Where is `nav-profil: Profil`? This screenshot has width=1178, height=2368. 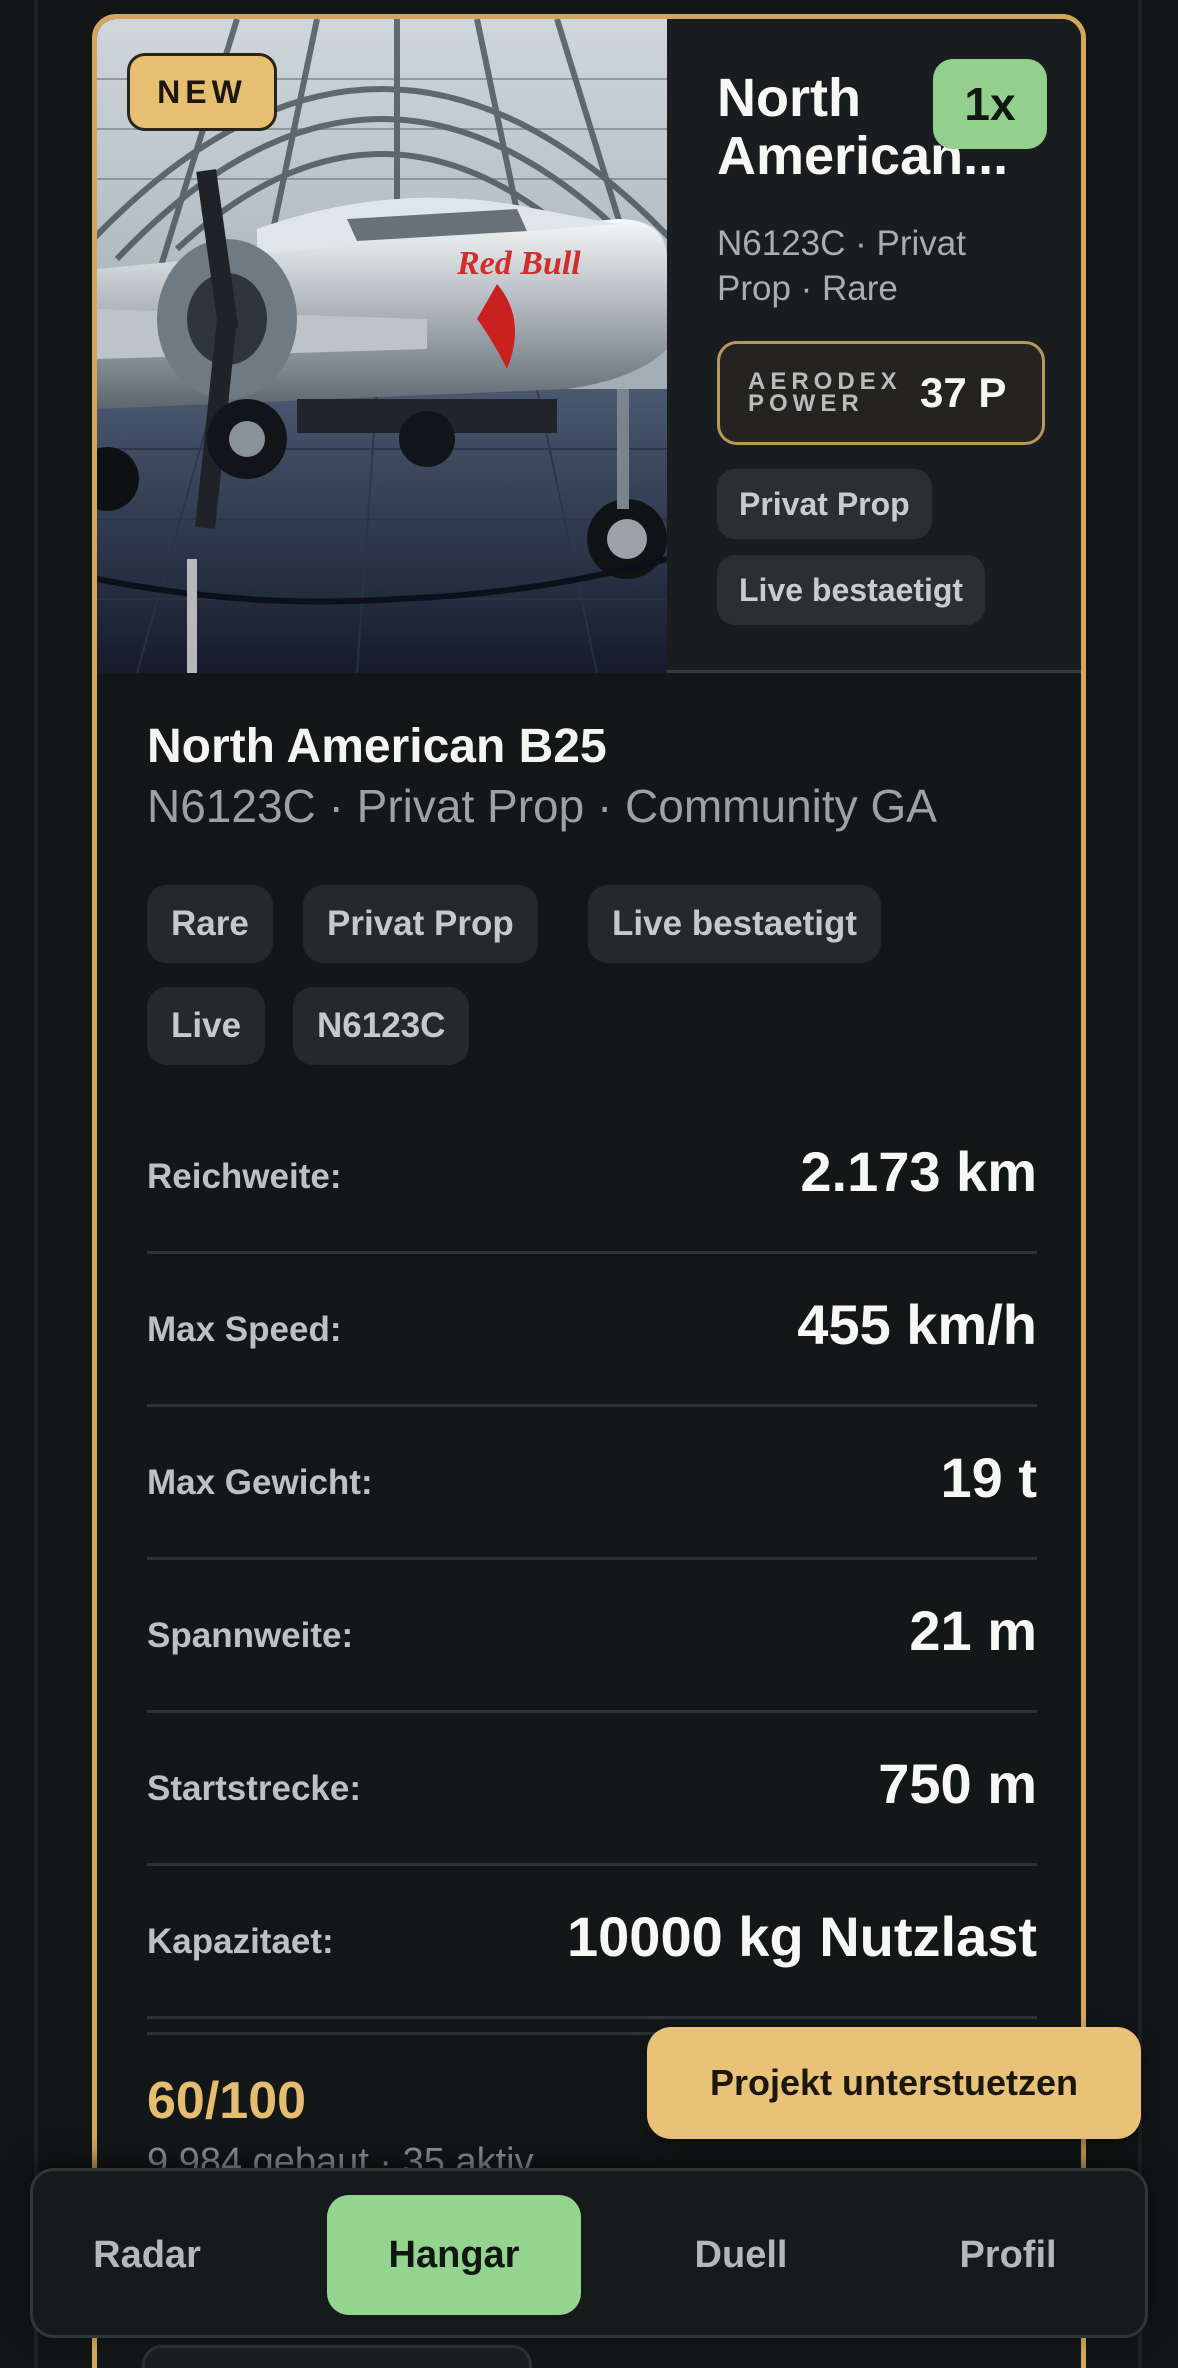
nav-profil: Profil is located at coordinates (1008, 2255).